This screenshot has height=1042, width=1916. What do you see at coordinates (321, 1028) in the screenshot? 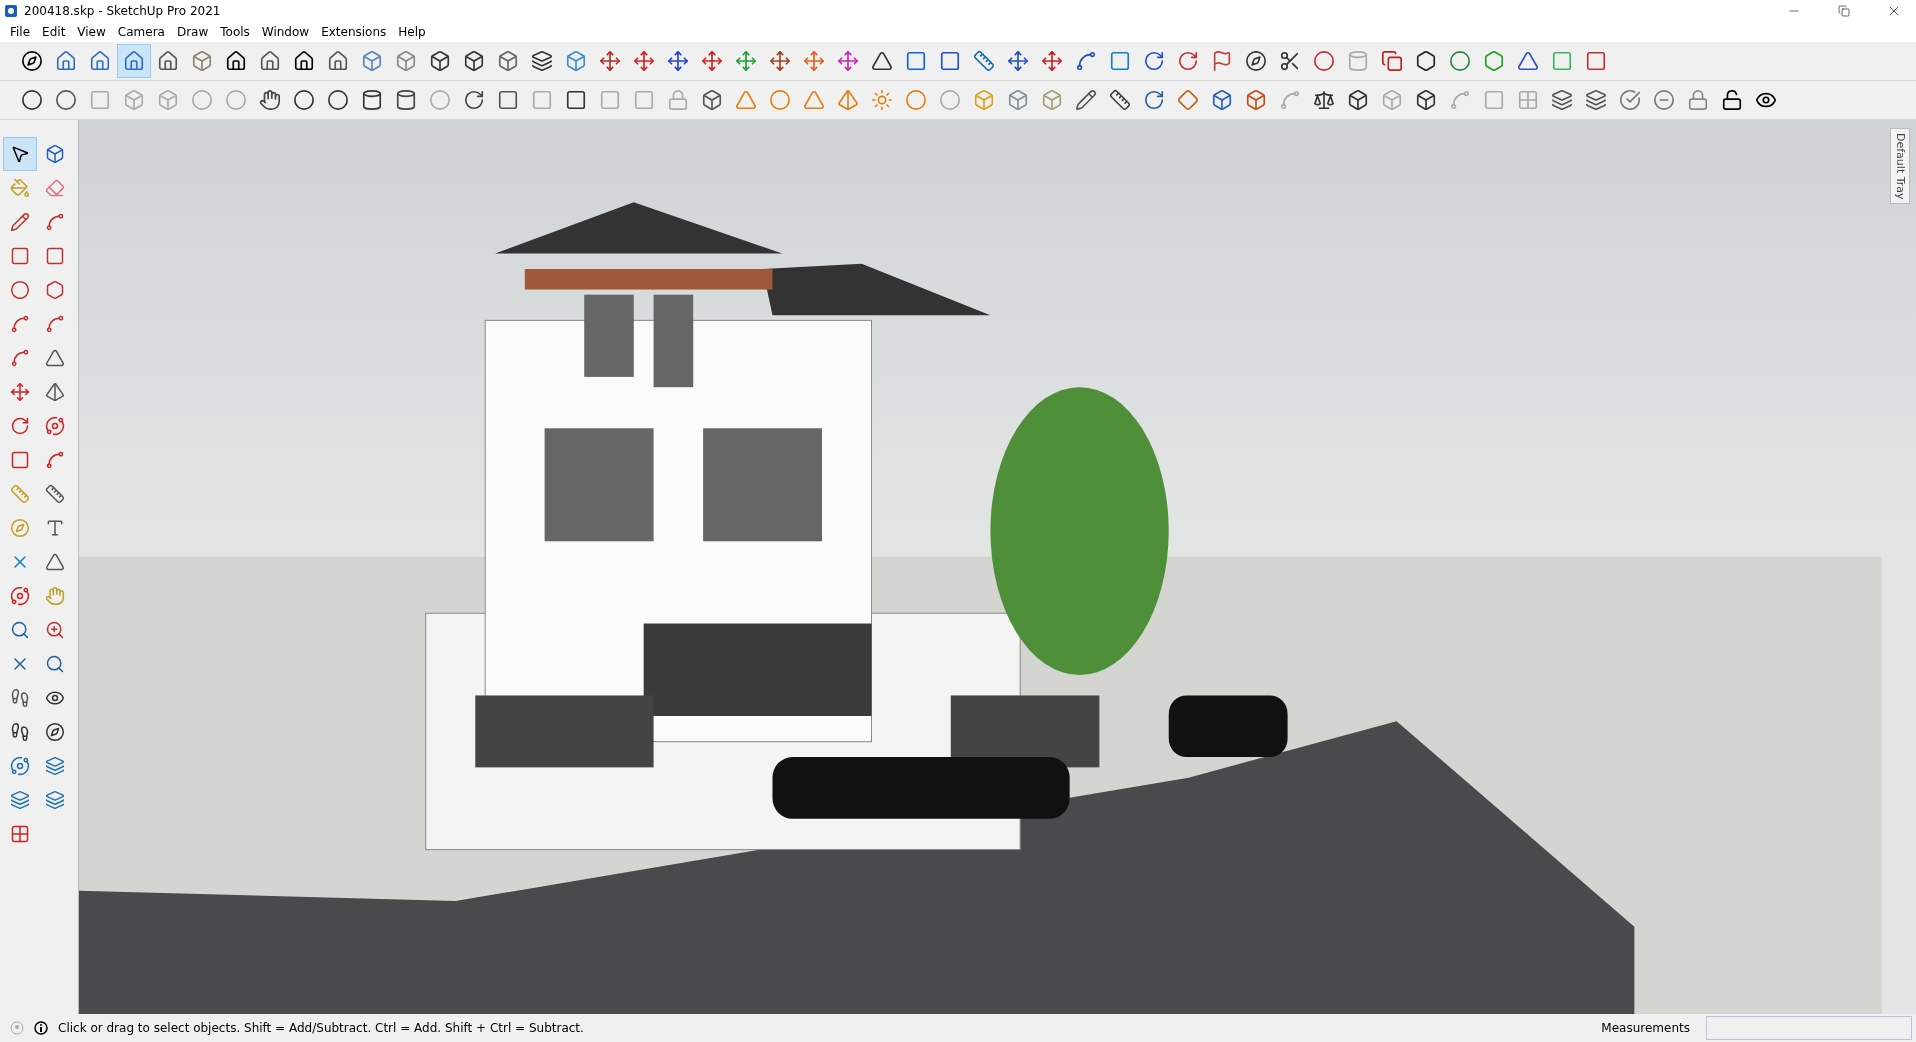
I see `status-hint: Click or drag to select objects. Shift = Add/Subtract. Ctrl = Add. Shift + Ctrl = Subtract.` at bounding box center [321, 1028].